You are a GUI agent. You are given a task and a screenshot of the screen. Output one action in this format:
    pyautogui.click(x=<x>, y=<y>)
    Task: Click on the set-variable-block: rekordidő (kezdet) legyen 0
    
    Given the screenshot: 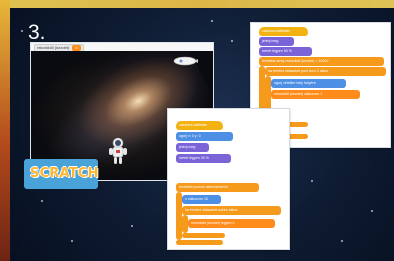 What is the action you would take?
    pyautogui.click(x=231, y=223)
    